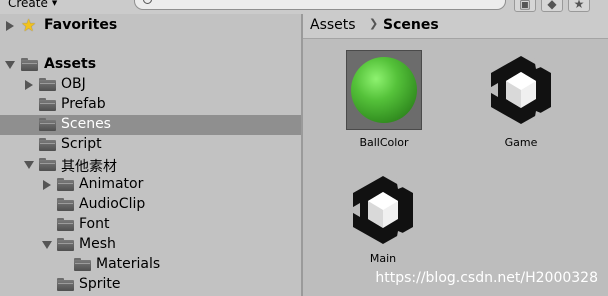 This screenshot has width=608, height=296. What do you see at coordinates (100, 284) in the screenshot?
I see `tree-label: Sprite` at bounding box center [100, 284].